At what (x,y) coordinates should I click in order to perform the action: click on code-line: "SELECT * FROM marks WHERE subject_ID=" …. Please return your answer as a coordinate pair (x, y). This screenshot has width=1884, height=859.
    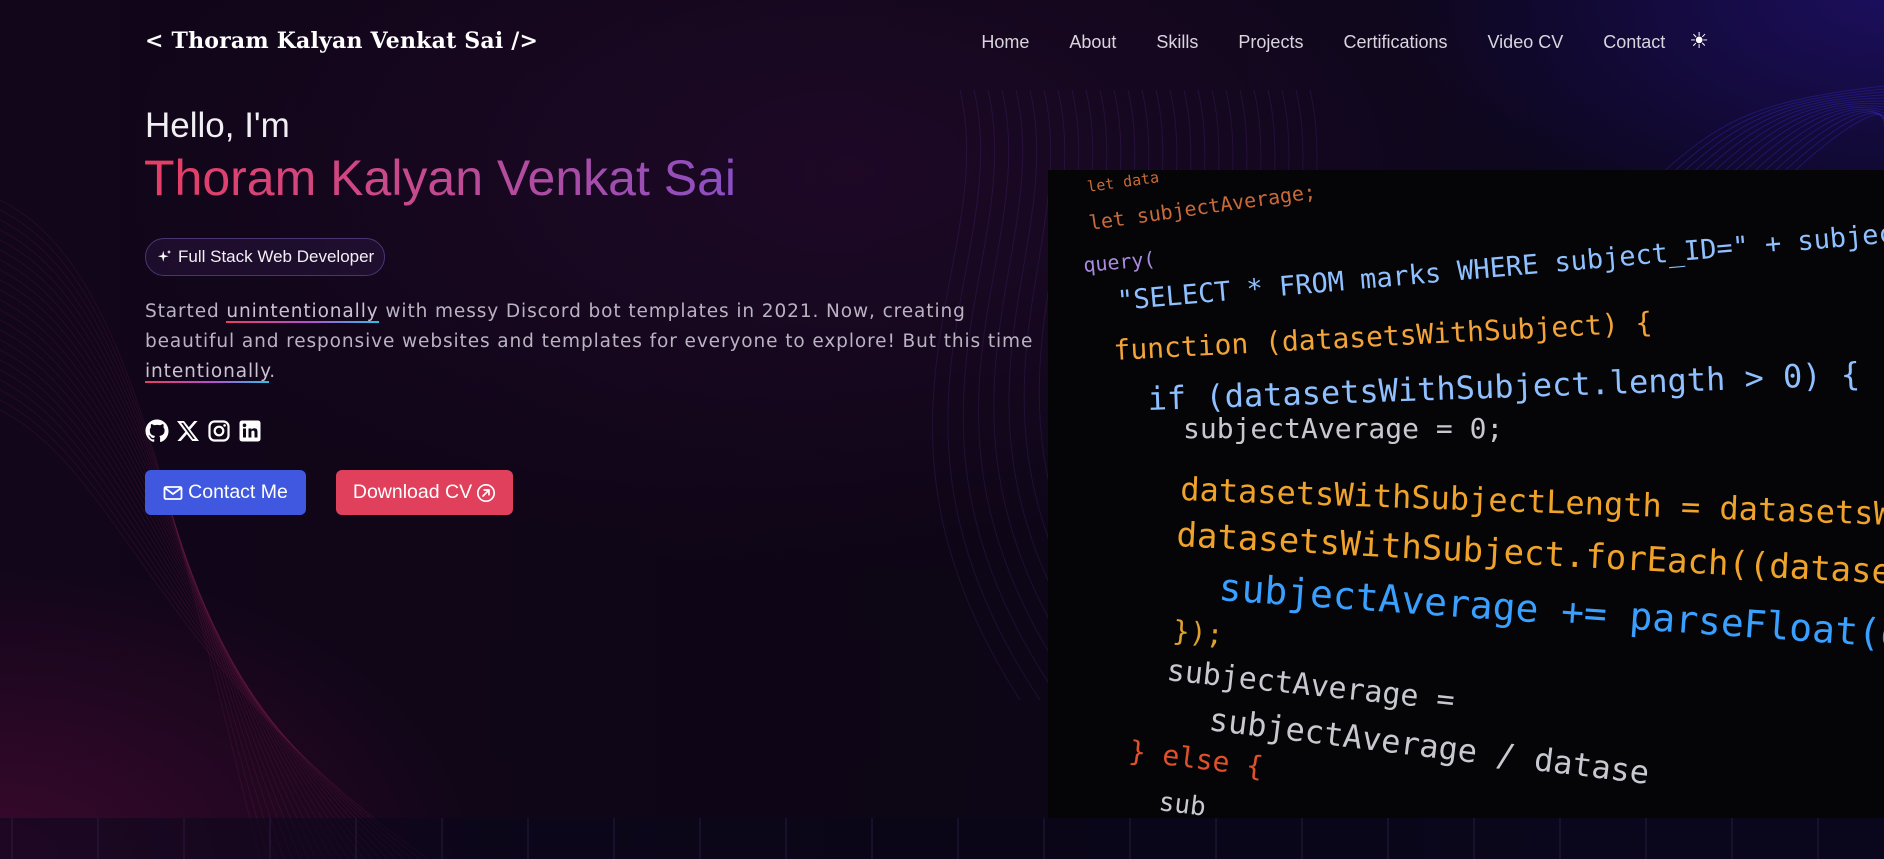
    Looking at the image, I should click on (1500, 267).